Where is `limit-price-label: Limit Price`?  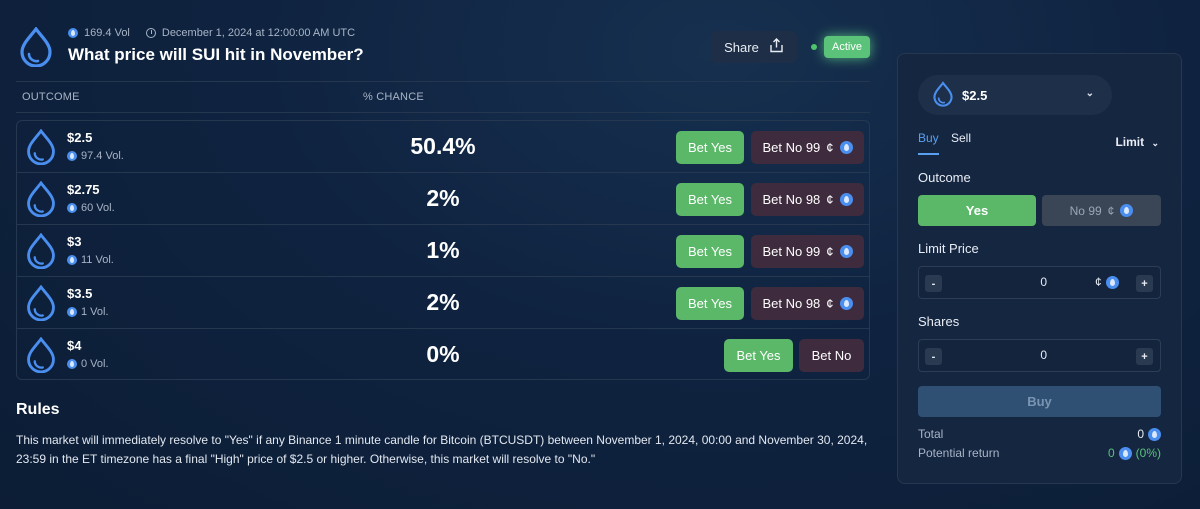
limit-price-label: Limit Price is located at coordinates (948, 248).